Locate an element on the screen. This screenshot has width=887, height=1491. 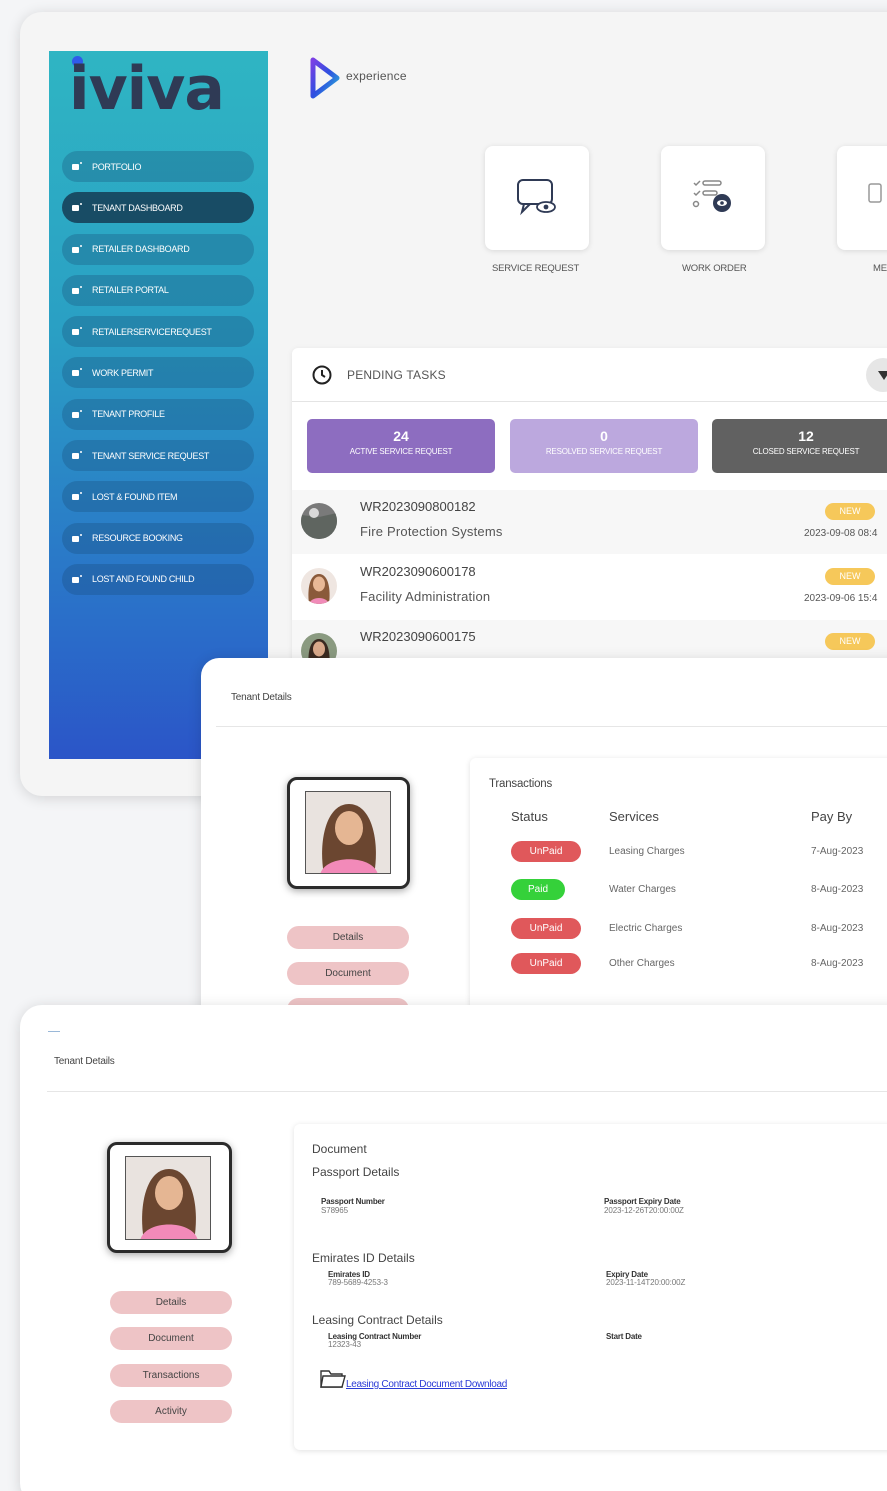
more-tile is located at coordinates (862, 198).